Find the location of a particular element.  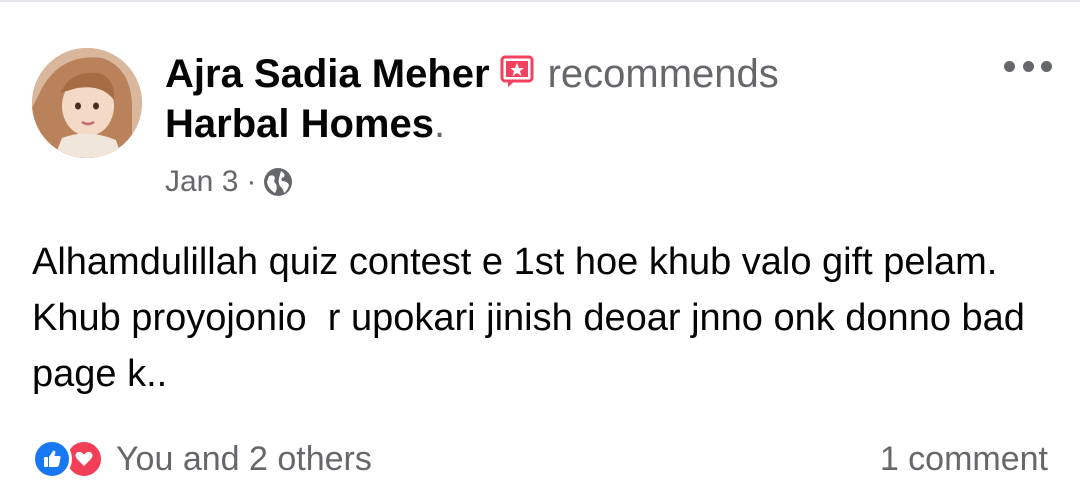

like-icon is located at coordinates (52, 459).